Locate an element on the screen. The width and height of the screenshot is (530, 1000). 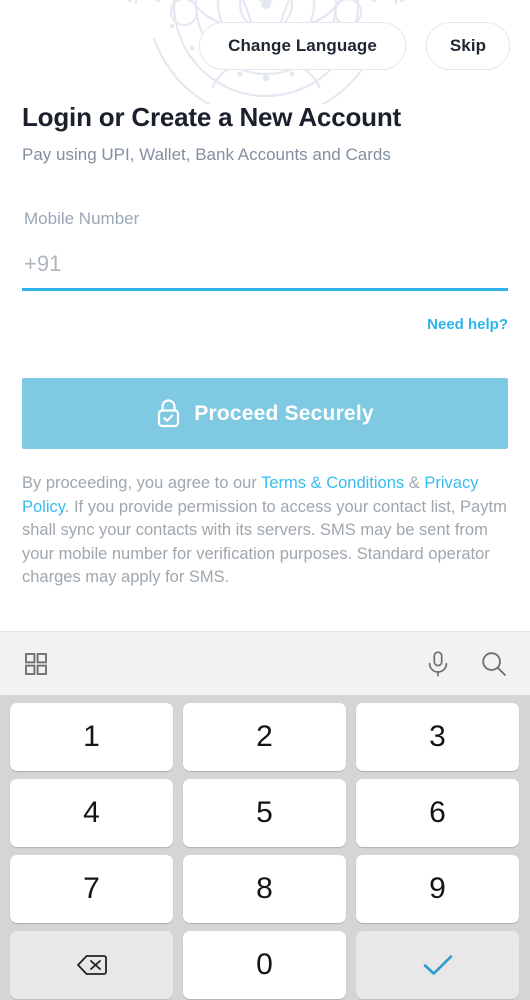
key-2: 2 is located at coordinates (264, 737).